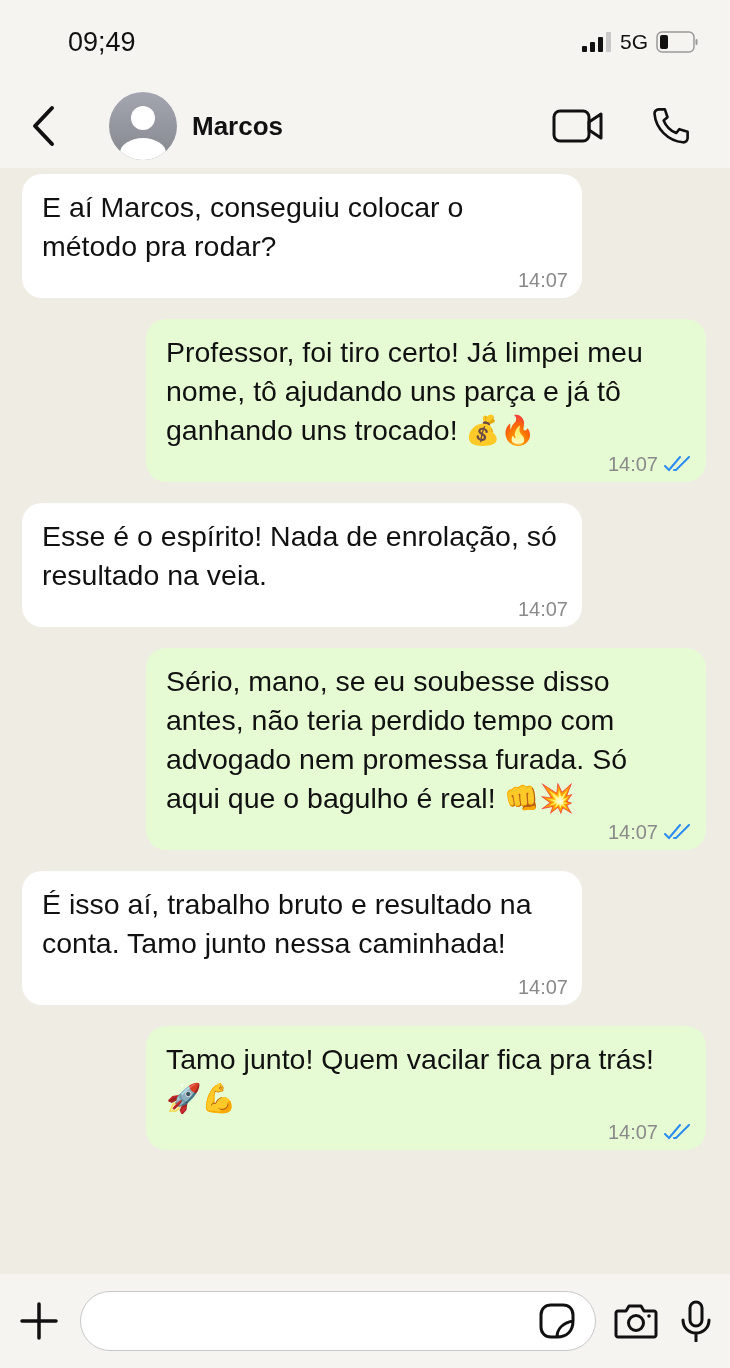 This screenshot has height=1368, width=730. Describe the element at coordinates (102, 42) in the screenshot. I see `status-time: 09;49` at that location.